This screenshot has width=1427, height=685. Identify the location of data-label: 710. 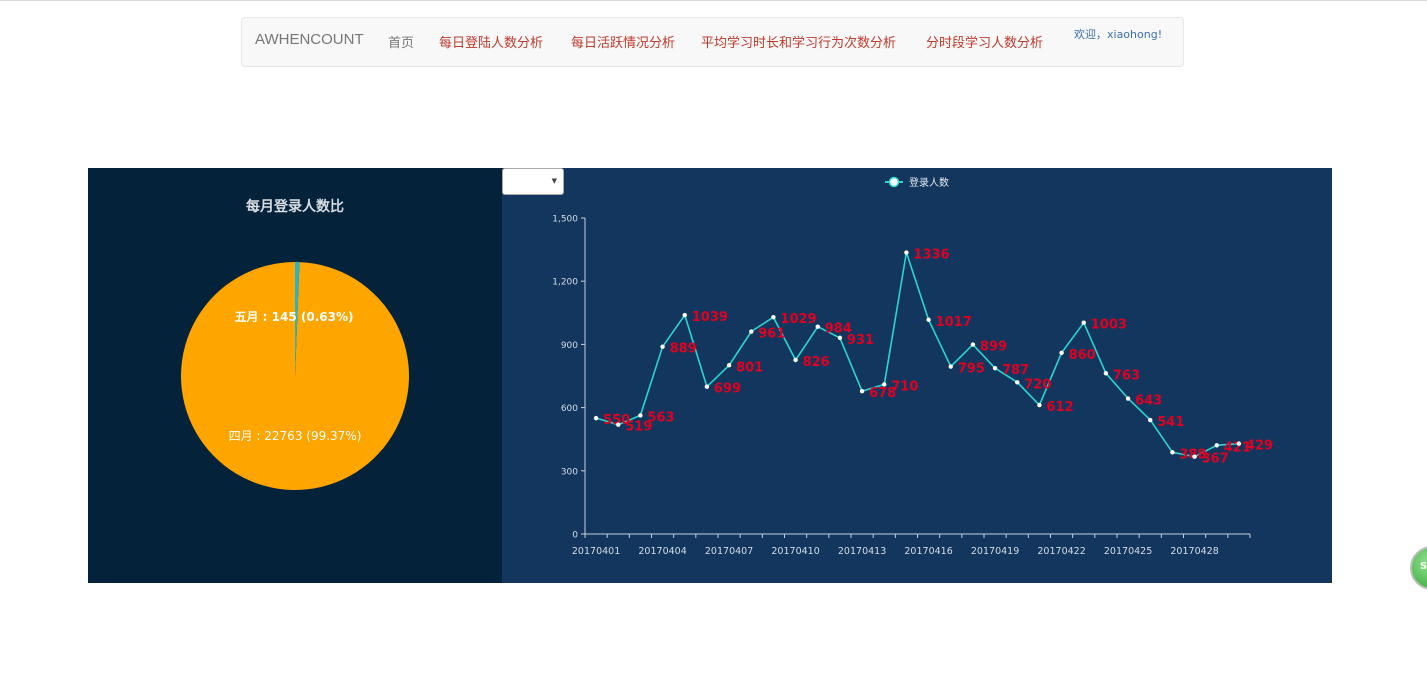
(904, 386).